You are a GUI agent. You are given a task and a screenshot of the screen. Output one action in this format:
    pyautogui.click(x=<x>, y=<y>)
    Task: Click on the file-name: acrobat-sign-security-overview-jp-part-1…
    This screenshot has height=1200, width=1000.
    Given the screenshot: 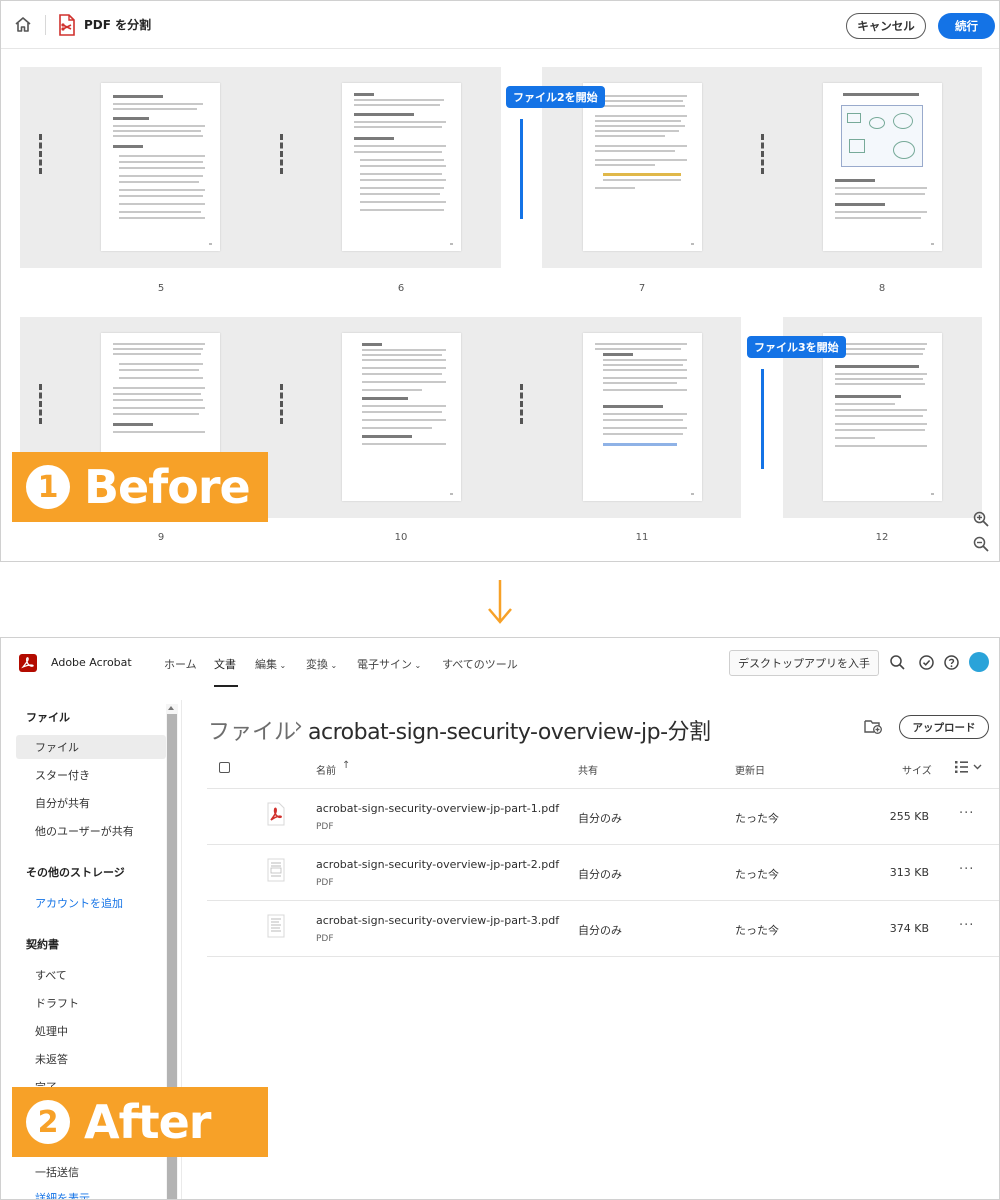 What is the action you would take?
    pyautogui.click(x=437, y=808)
    